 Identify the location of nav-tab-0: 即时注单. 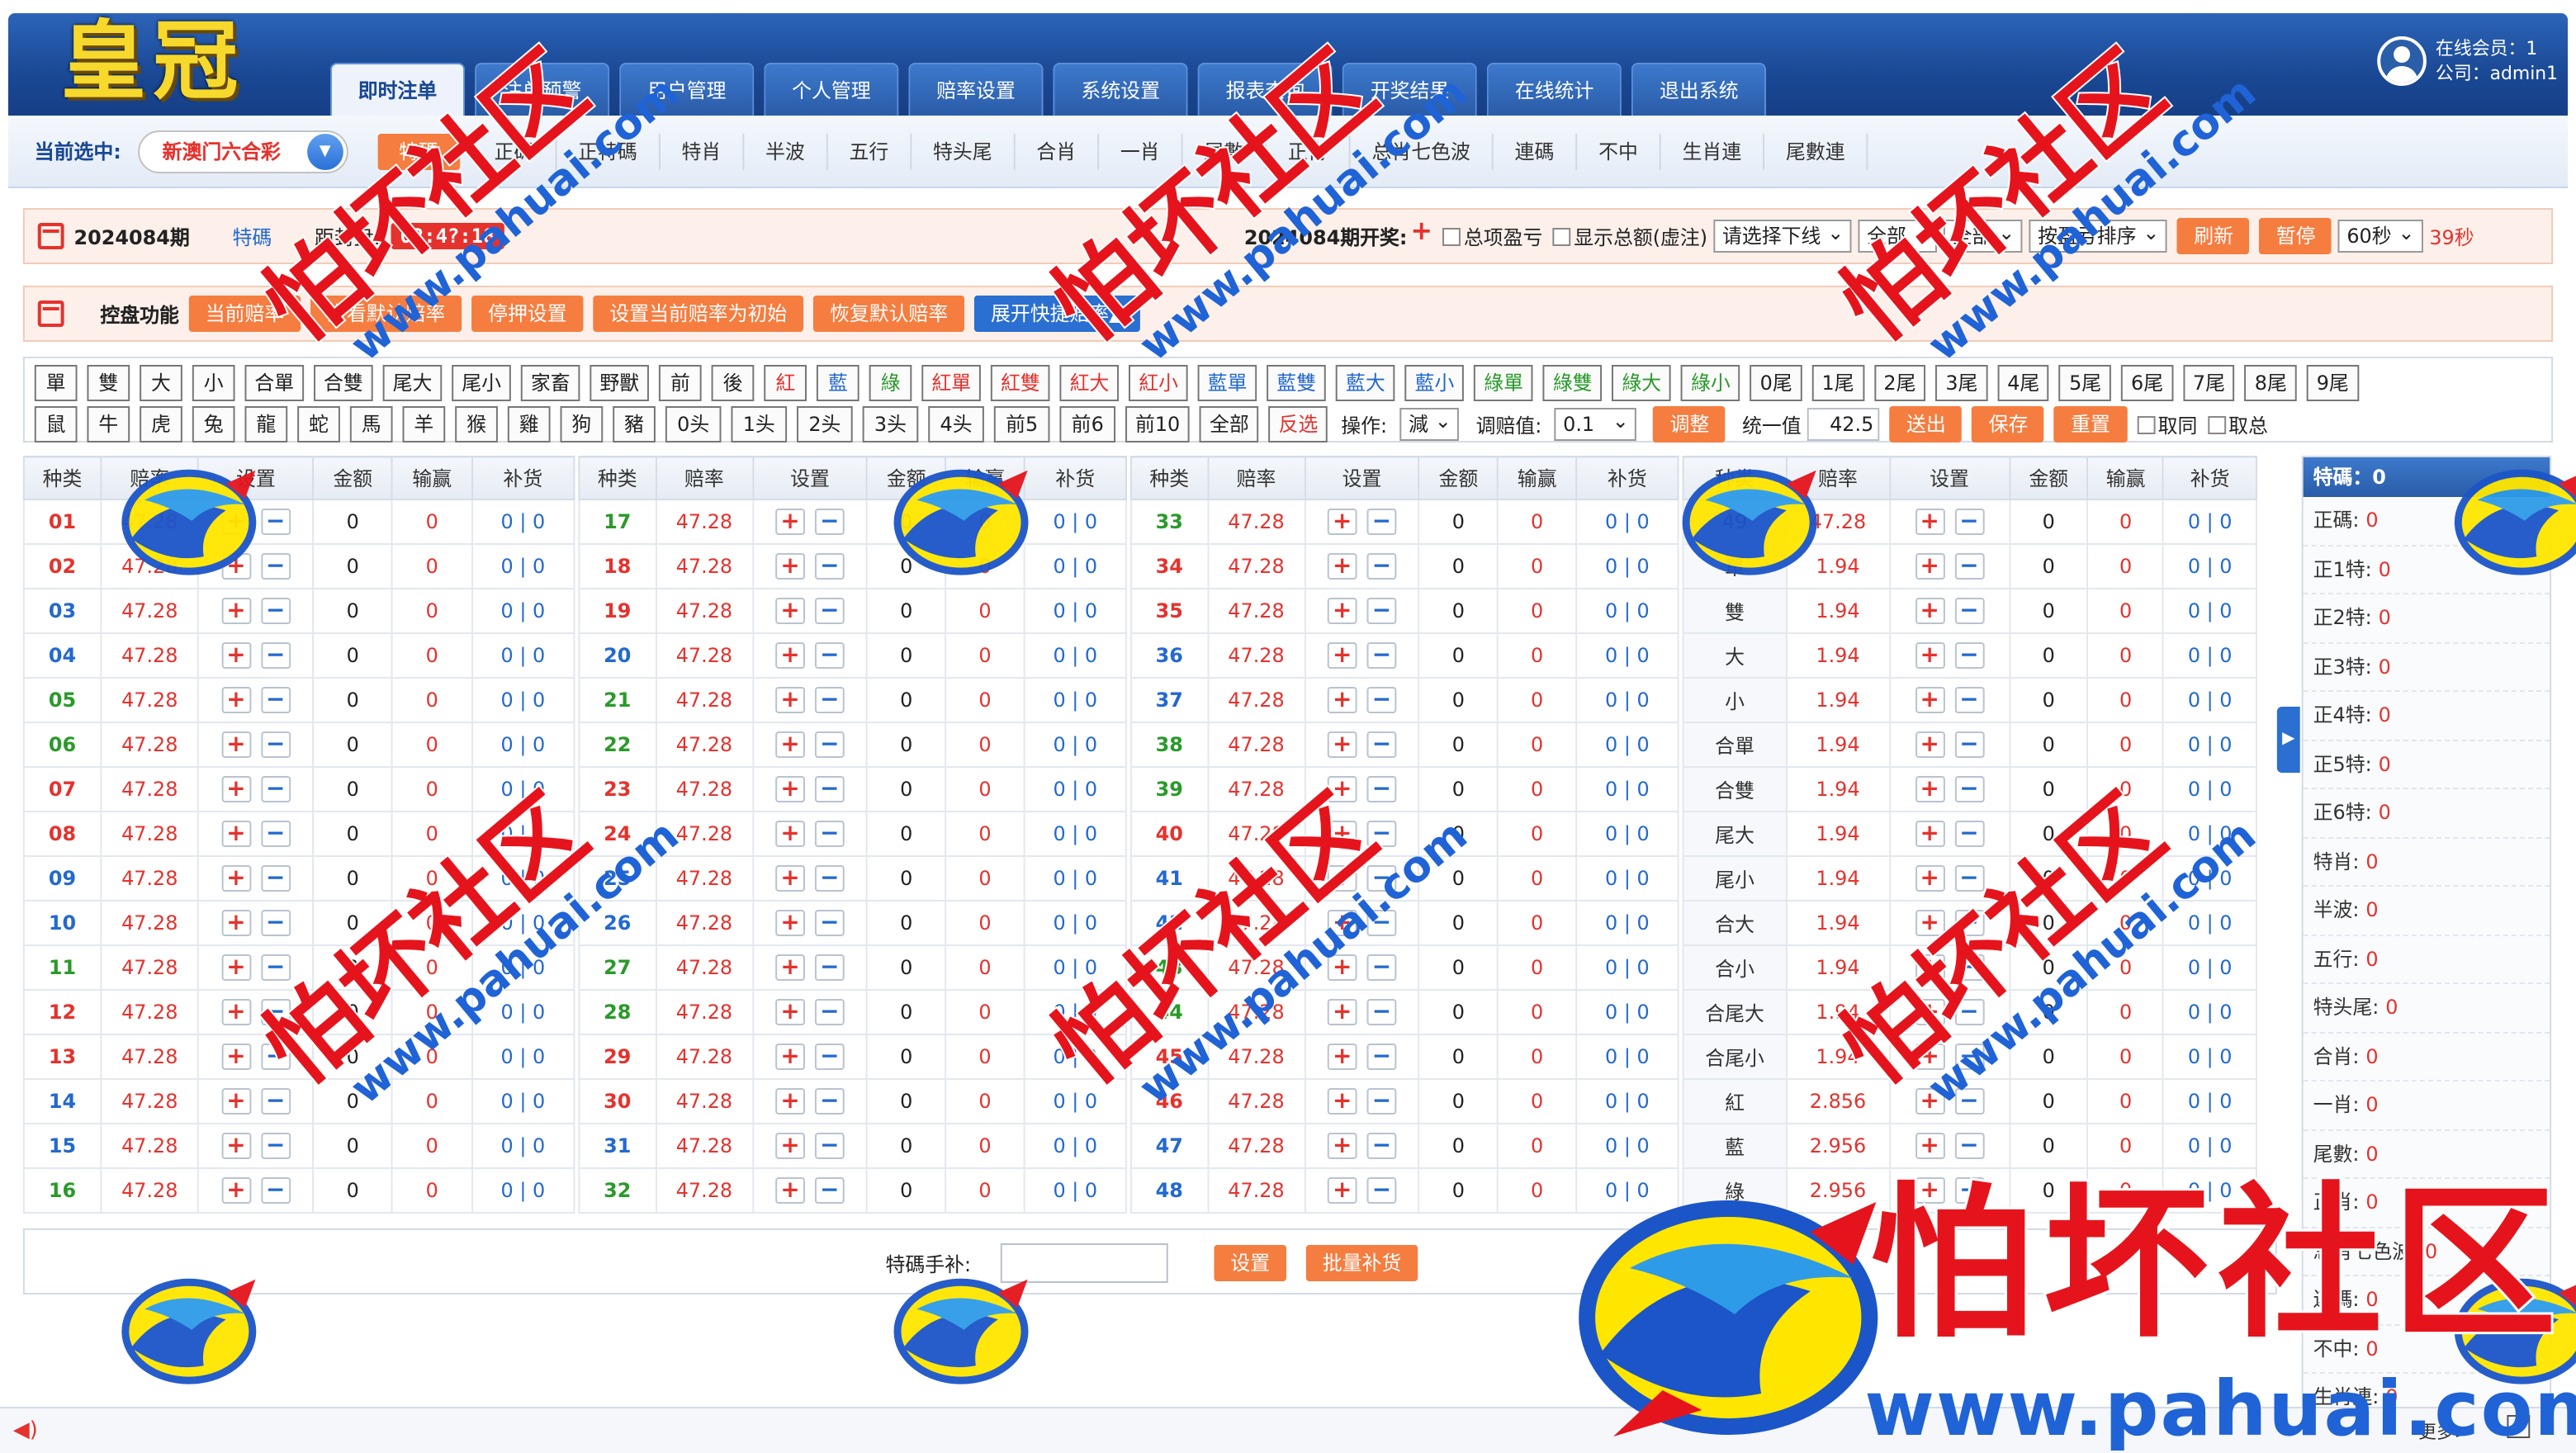
(397, 89).